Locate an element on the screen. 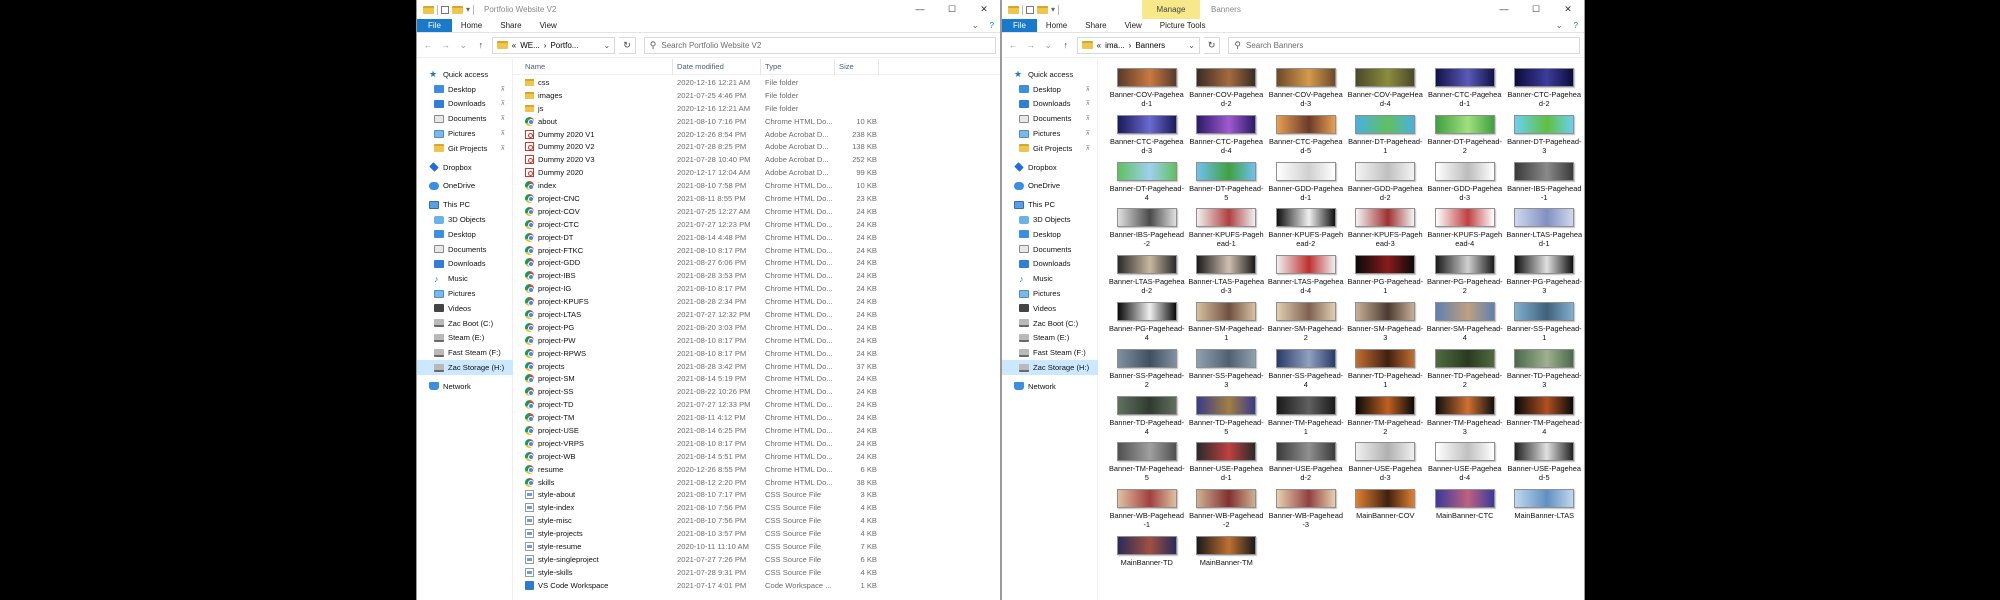 The height and width of the screenshot is (600, 2000). file-row: css 2020-12-16 12:21 AM File folder is located at coordinates (756, 82).